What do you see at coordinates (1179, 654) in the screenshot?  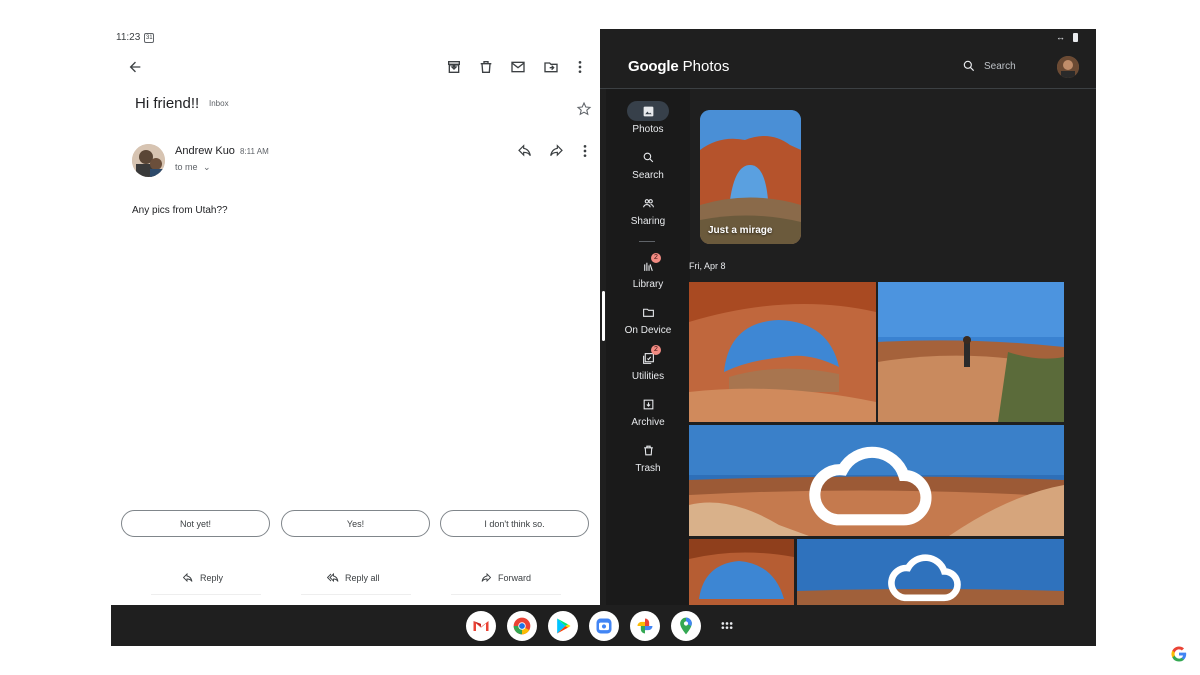 I see `google-logo-icon` at bounding box center [1179, 654].